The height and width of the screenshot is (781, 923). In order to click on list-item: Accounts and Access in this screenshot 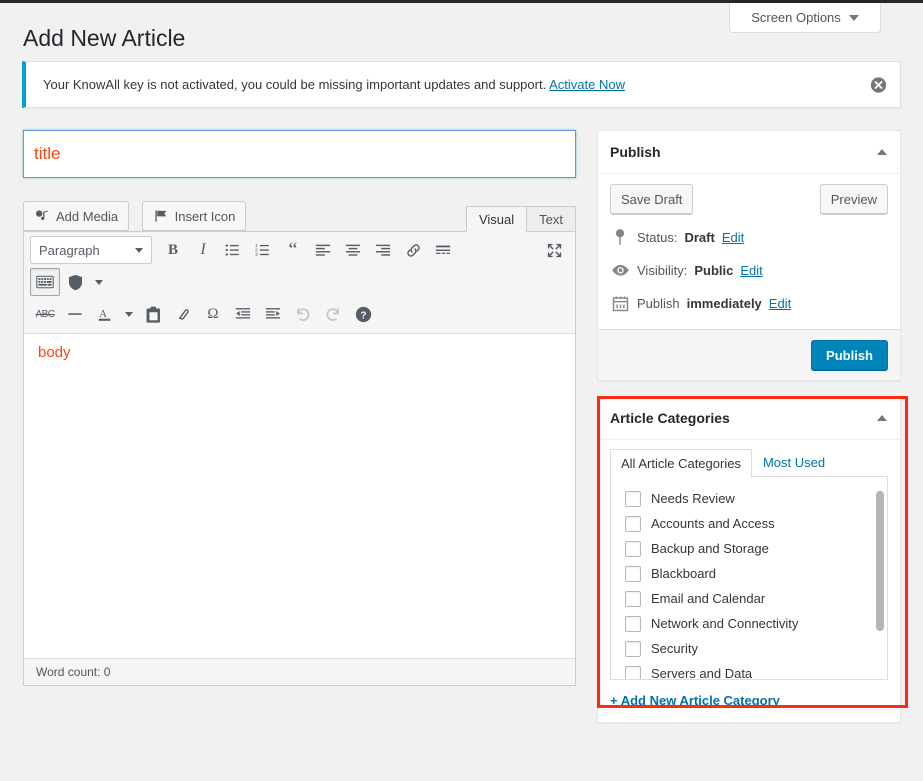, I will do `click(756, 523)`.